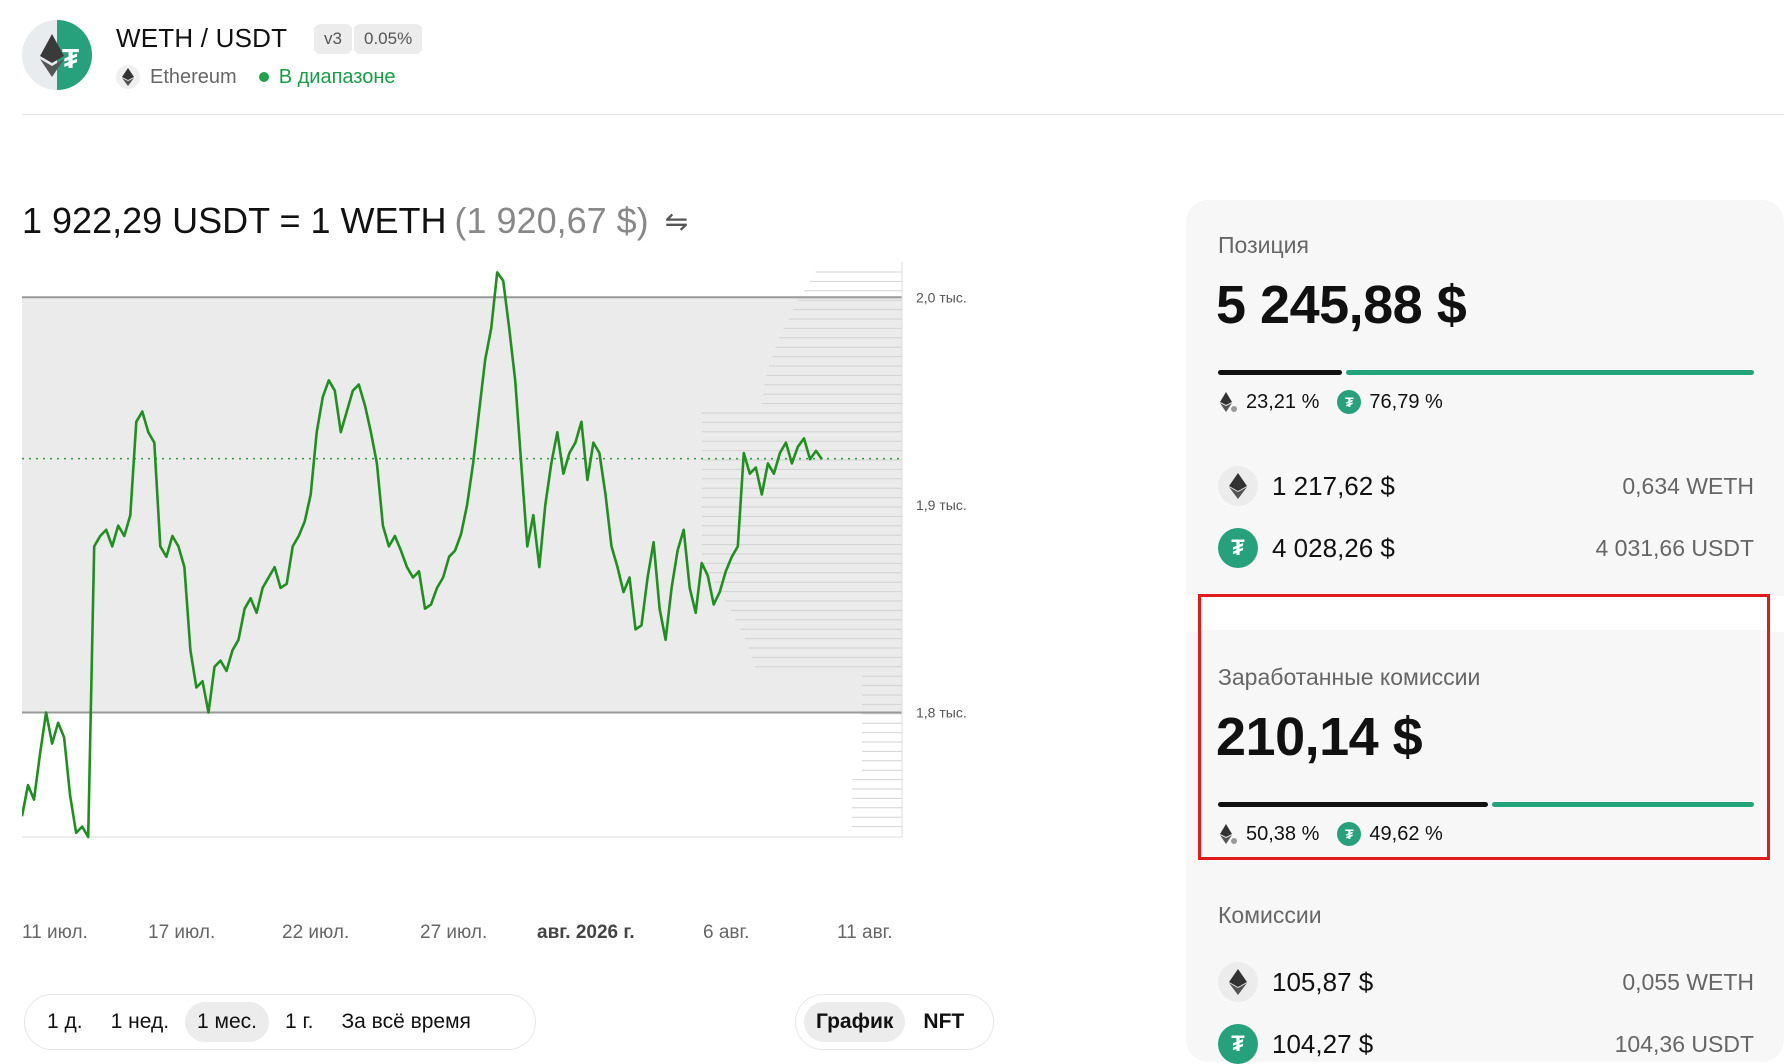 The height and width of the screenshot is (1064, 1784). What do you see at coordinates (256, 77) in the screenshot?
I see `network-status-row: Ethereum В диапазоне` at bounding box center [256, 77].